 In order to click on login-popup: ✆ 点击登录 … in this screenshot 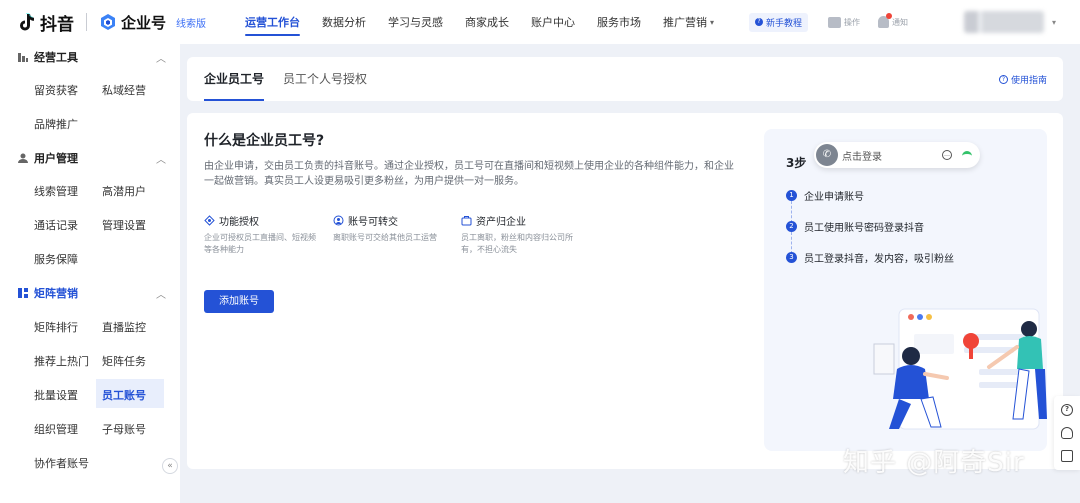, I will do `click(897, 155)`.